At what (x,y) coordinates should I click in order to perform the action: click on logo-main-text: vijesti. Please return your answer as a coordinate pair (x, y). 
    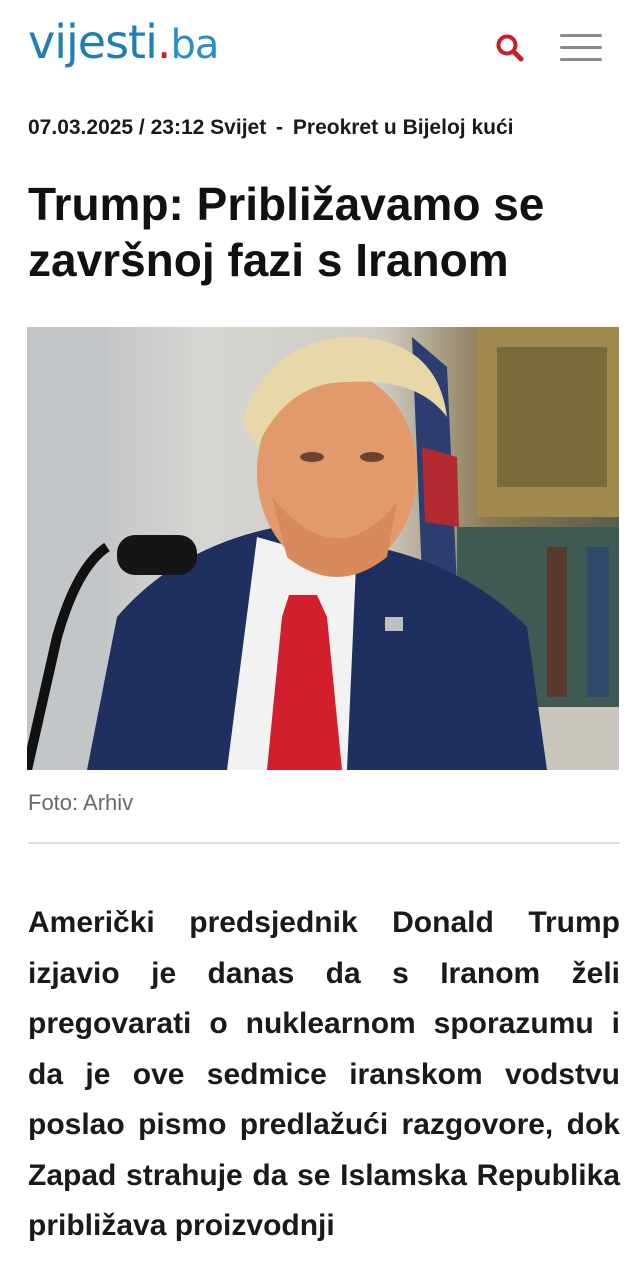
    Looking at the image, I should click on (93, 42).